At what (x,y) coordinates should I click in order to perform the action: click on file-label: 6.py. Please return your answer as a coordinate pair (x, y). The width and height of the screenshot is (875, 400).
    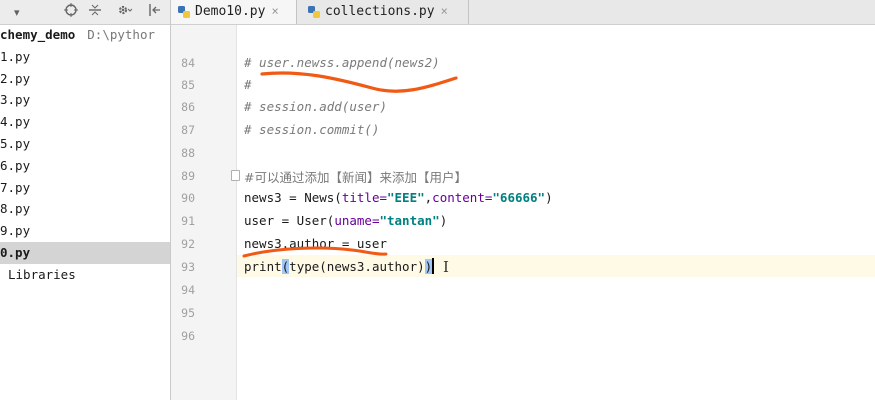
    Looking at the image, I should click on (15, 165).